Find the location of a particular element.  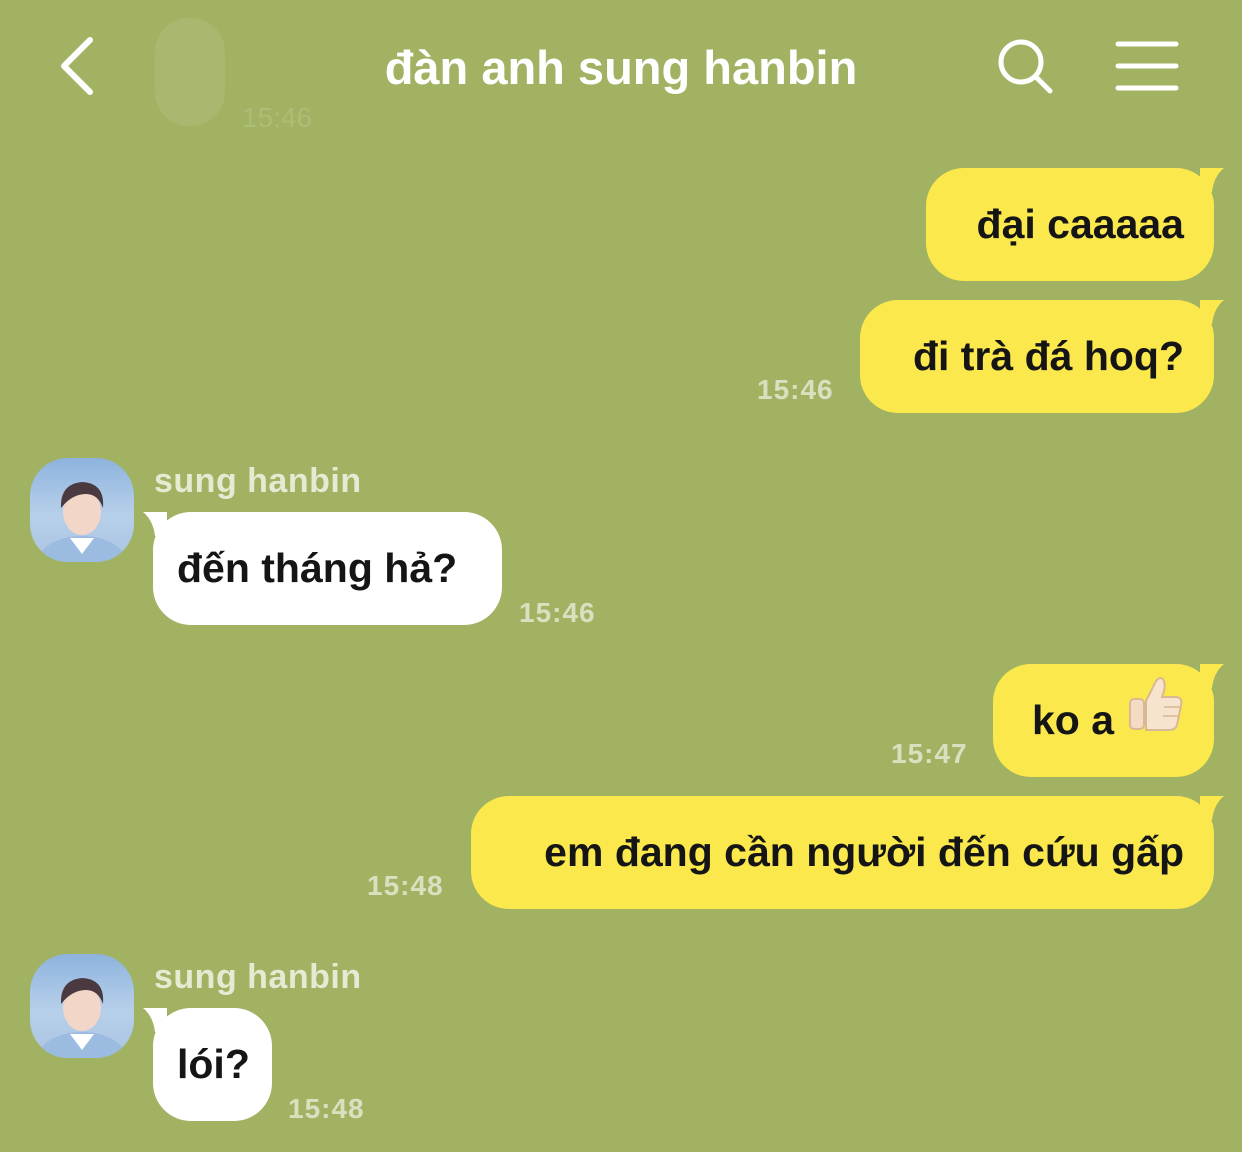

thumbs-up-icon is located at coordinates (1156, 719).